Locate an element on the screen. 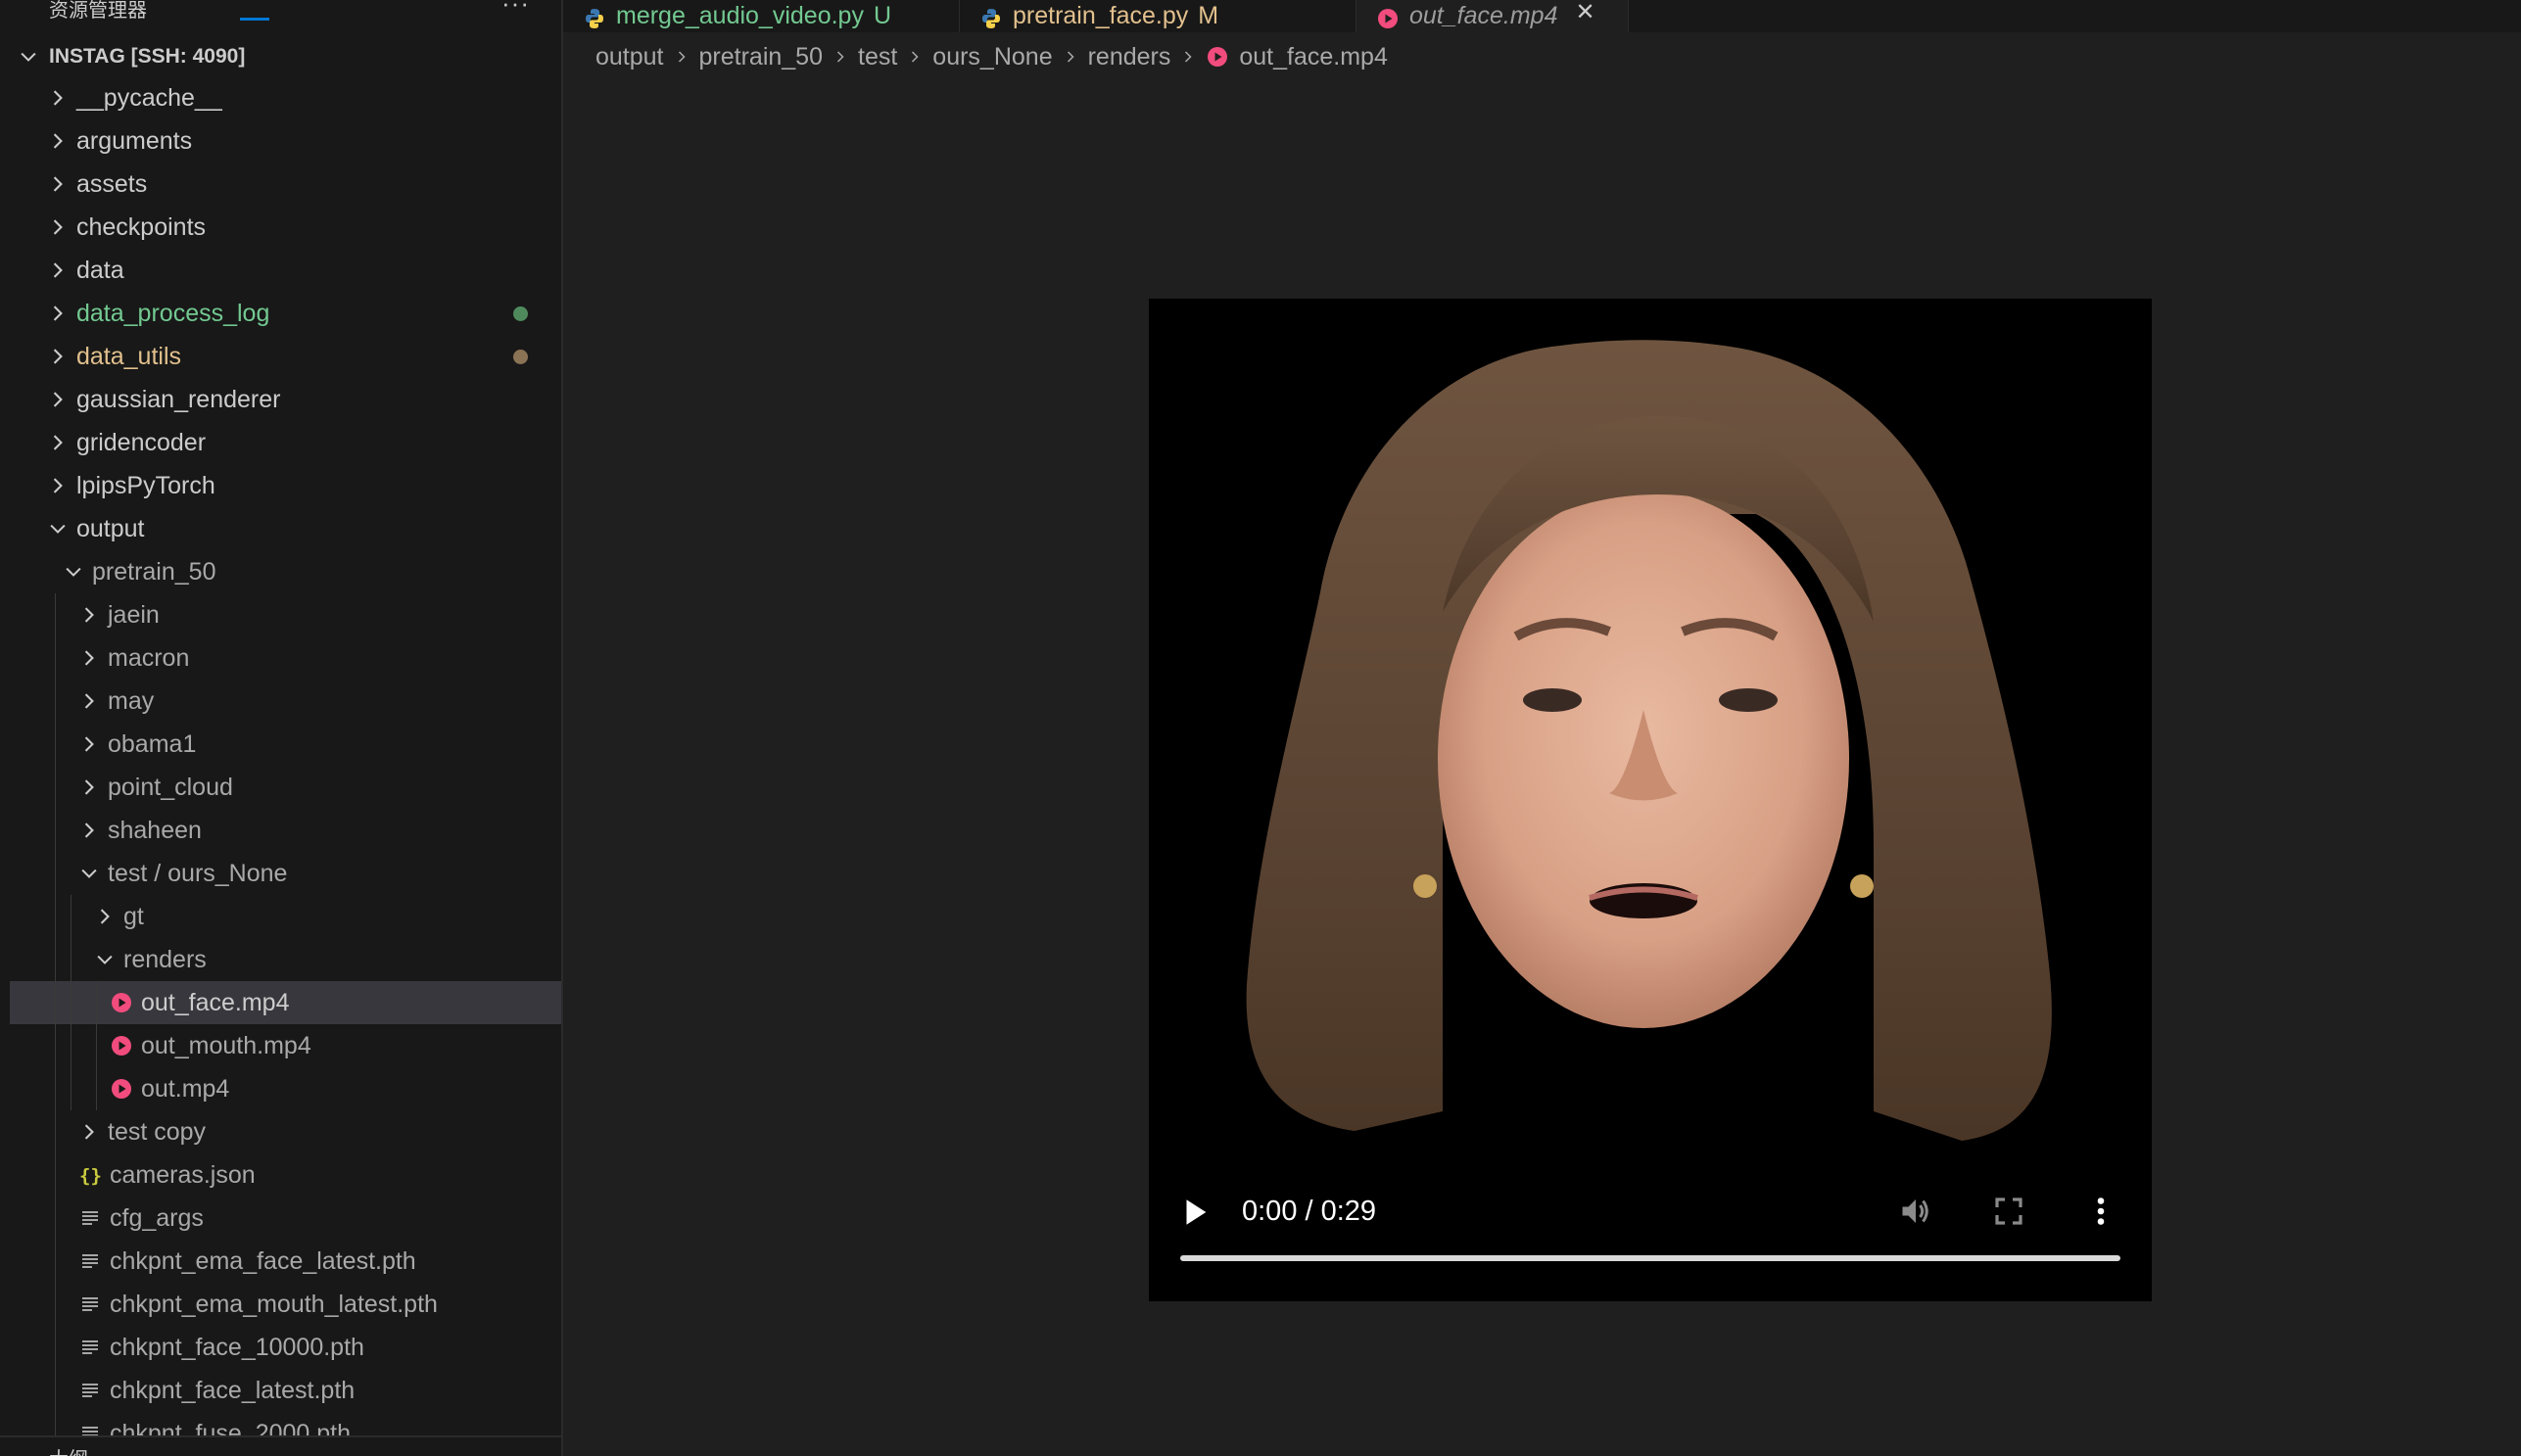  tree-file: cfg_args is located at coordinates (285, 1218).